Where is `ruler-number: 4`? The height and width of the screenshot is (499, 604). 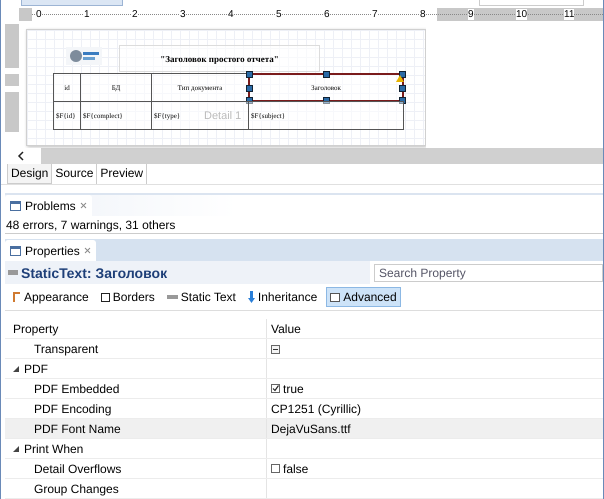 ruler-number: 4 is located at coordinates (231, 14).